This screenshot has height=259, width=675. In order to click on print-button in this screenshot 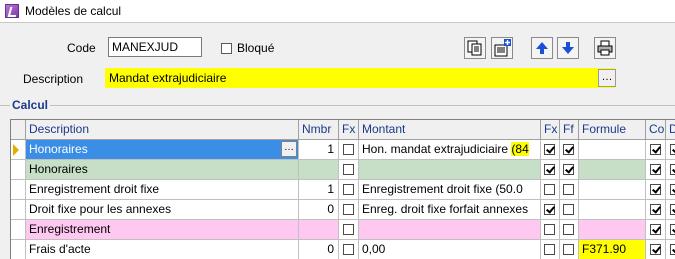, I will do `click(605, 48)`.